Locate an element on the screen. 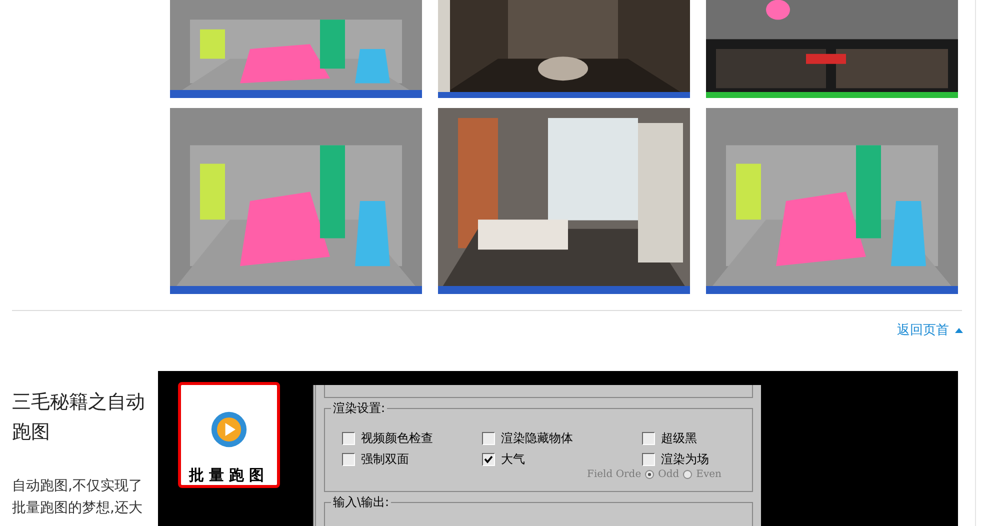 The image size is (984, 526). checkbox-label: 渲染隐藏物体 is located at coordinates (537, 438).